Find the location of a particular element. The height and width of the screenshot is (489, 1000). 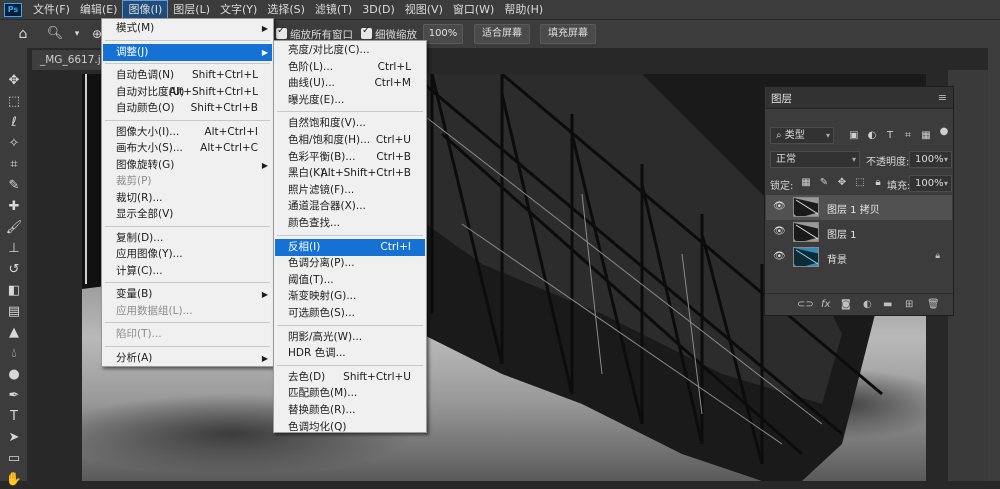

shape-tool-icon: ▭ is located at coordinates (14, 459).